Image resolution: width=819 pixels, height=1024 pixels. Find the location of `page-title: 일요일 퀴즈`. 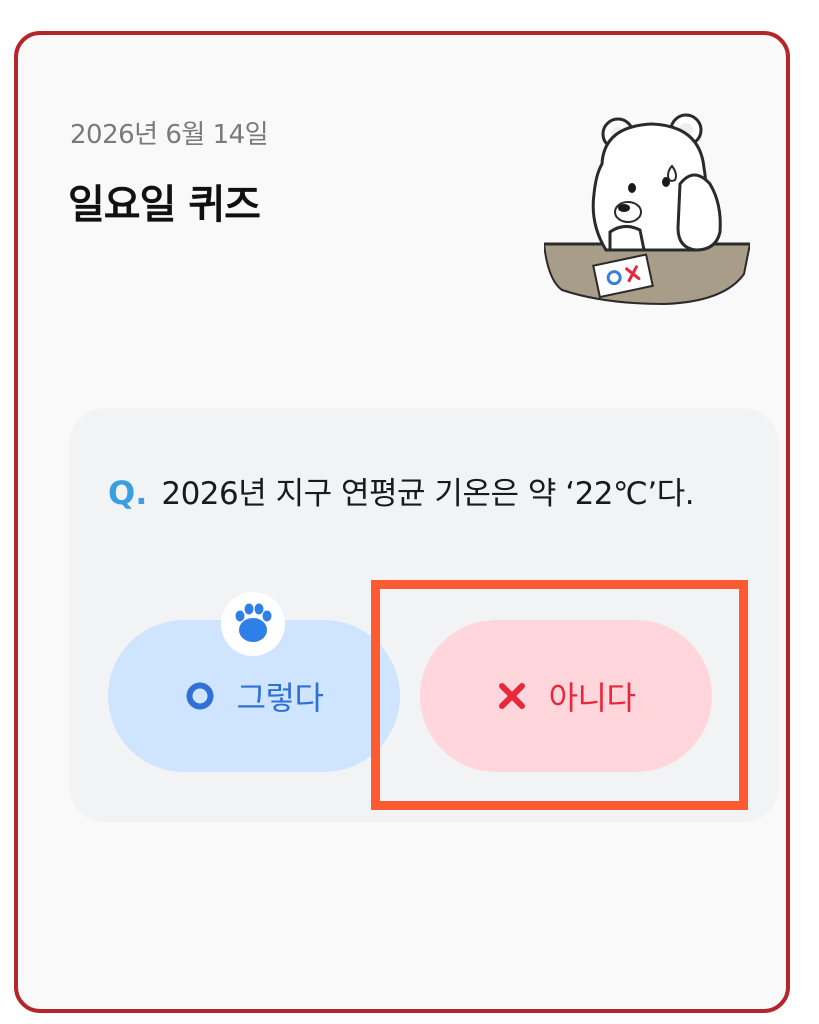

page-title: 일요일 퀴즈 is located at coordinates (164, 205).